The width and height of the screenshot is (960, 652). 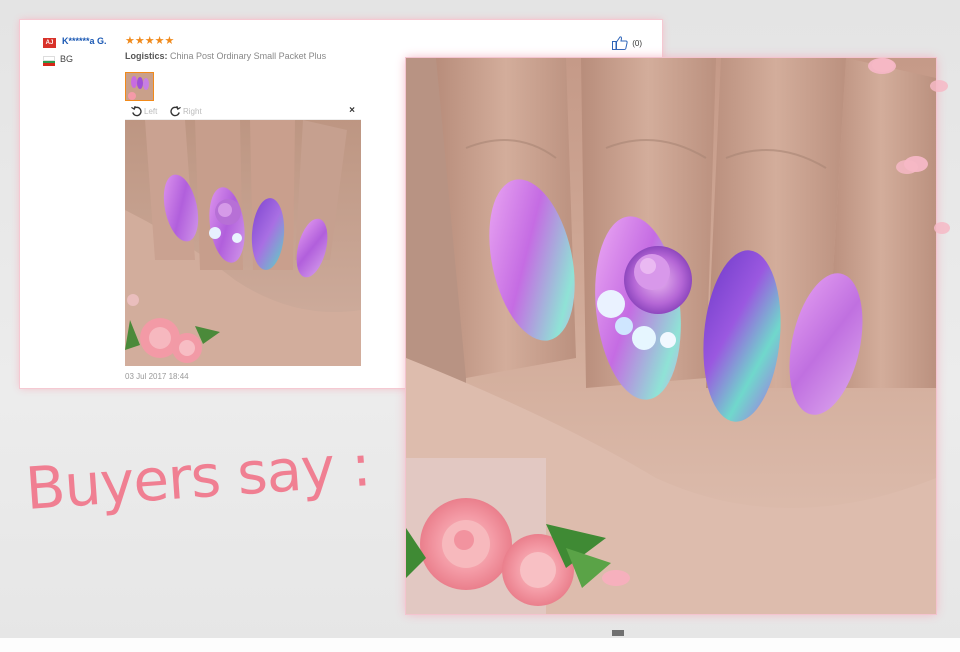 I want to click on rotate-right-button: Right, so click(x=186, y=111).